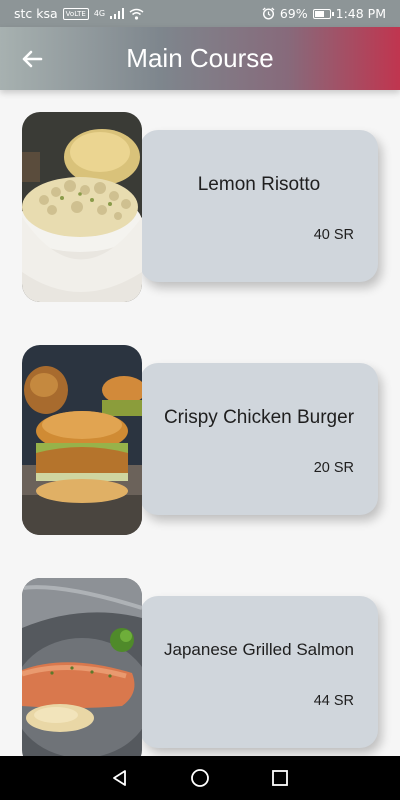 The height and width of the screenshot is (800, 400). I want to click on menu-item-card: Crispy Chicken Burger 20 SR, so click(259, 439).